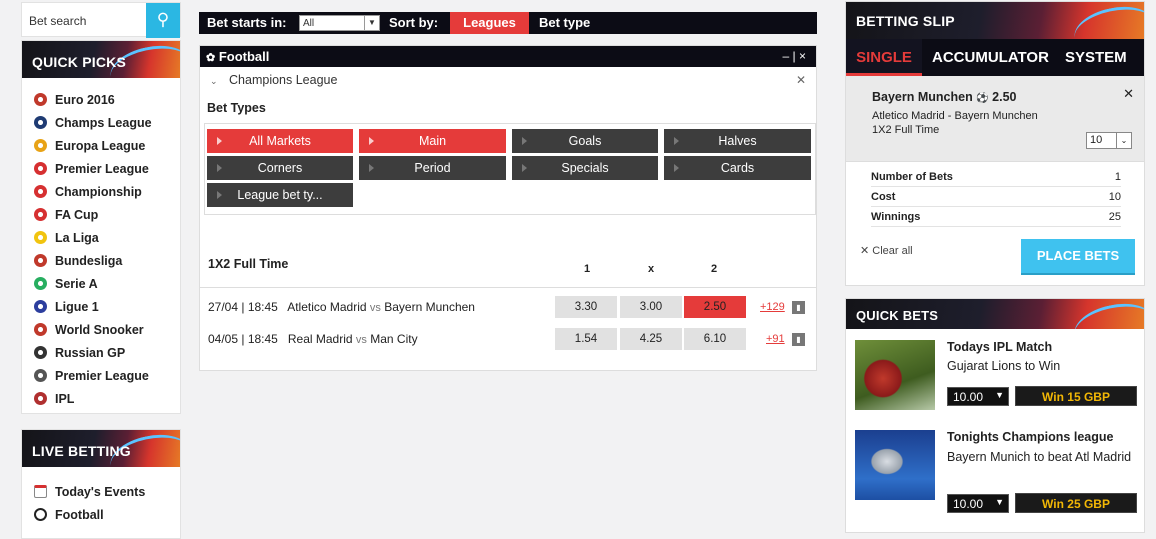  What do you see at coordinates (1076, 396) in the screenshot?
I see `quick-bet-win-button: Win 15 GBP` at bounding box center [1076, 396].